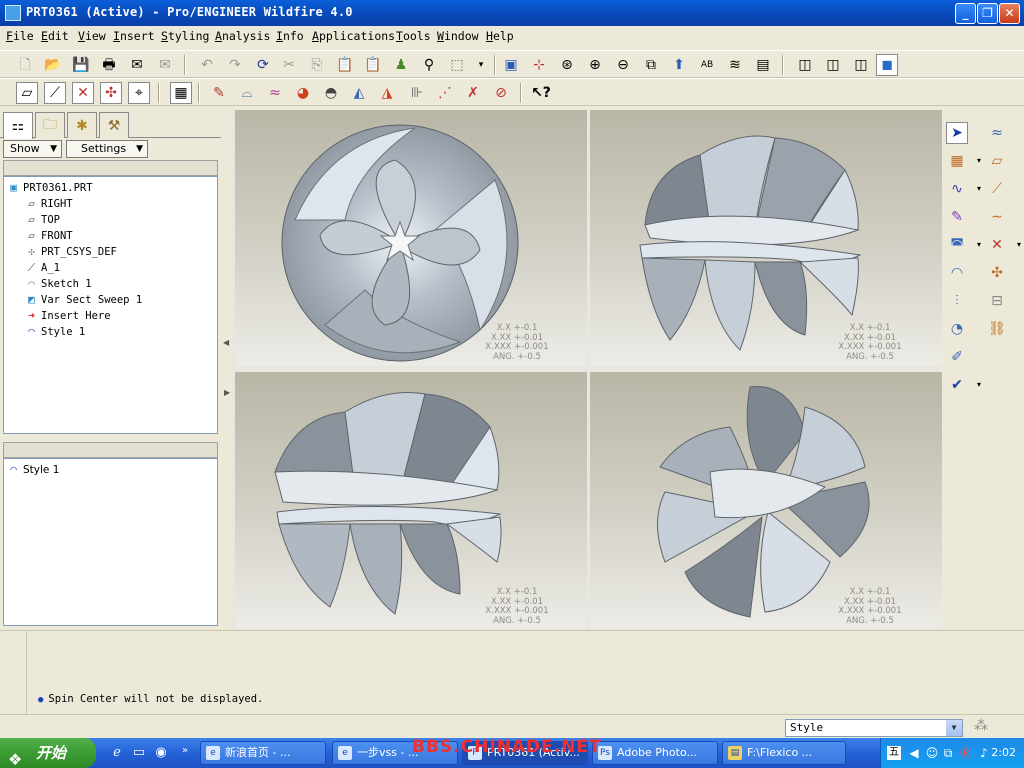 Image resolution: width=1024 pixels, height=768 pixels. What do you see at coordinates (997, 217) in the screenshot?
I see `sketch-curve-icon: ∼` at bounding box center [997, 217].